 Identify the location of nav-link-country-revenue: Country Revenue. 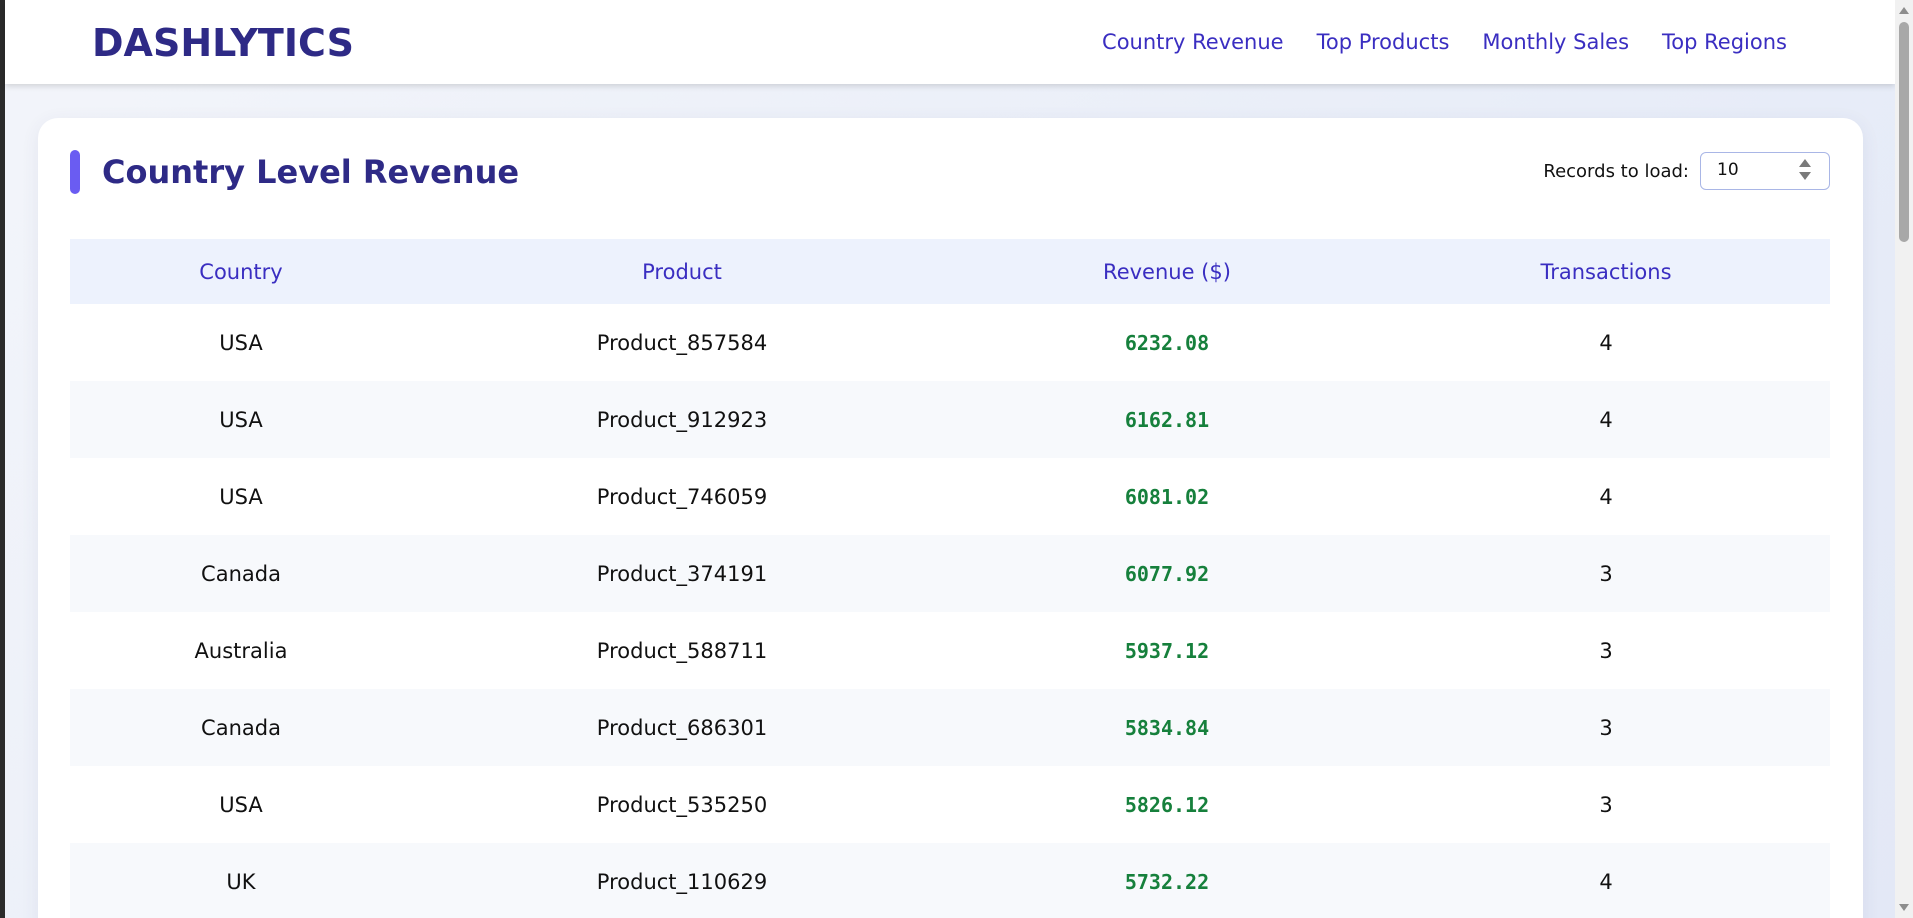
(1193, 42).